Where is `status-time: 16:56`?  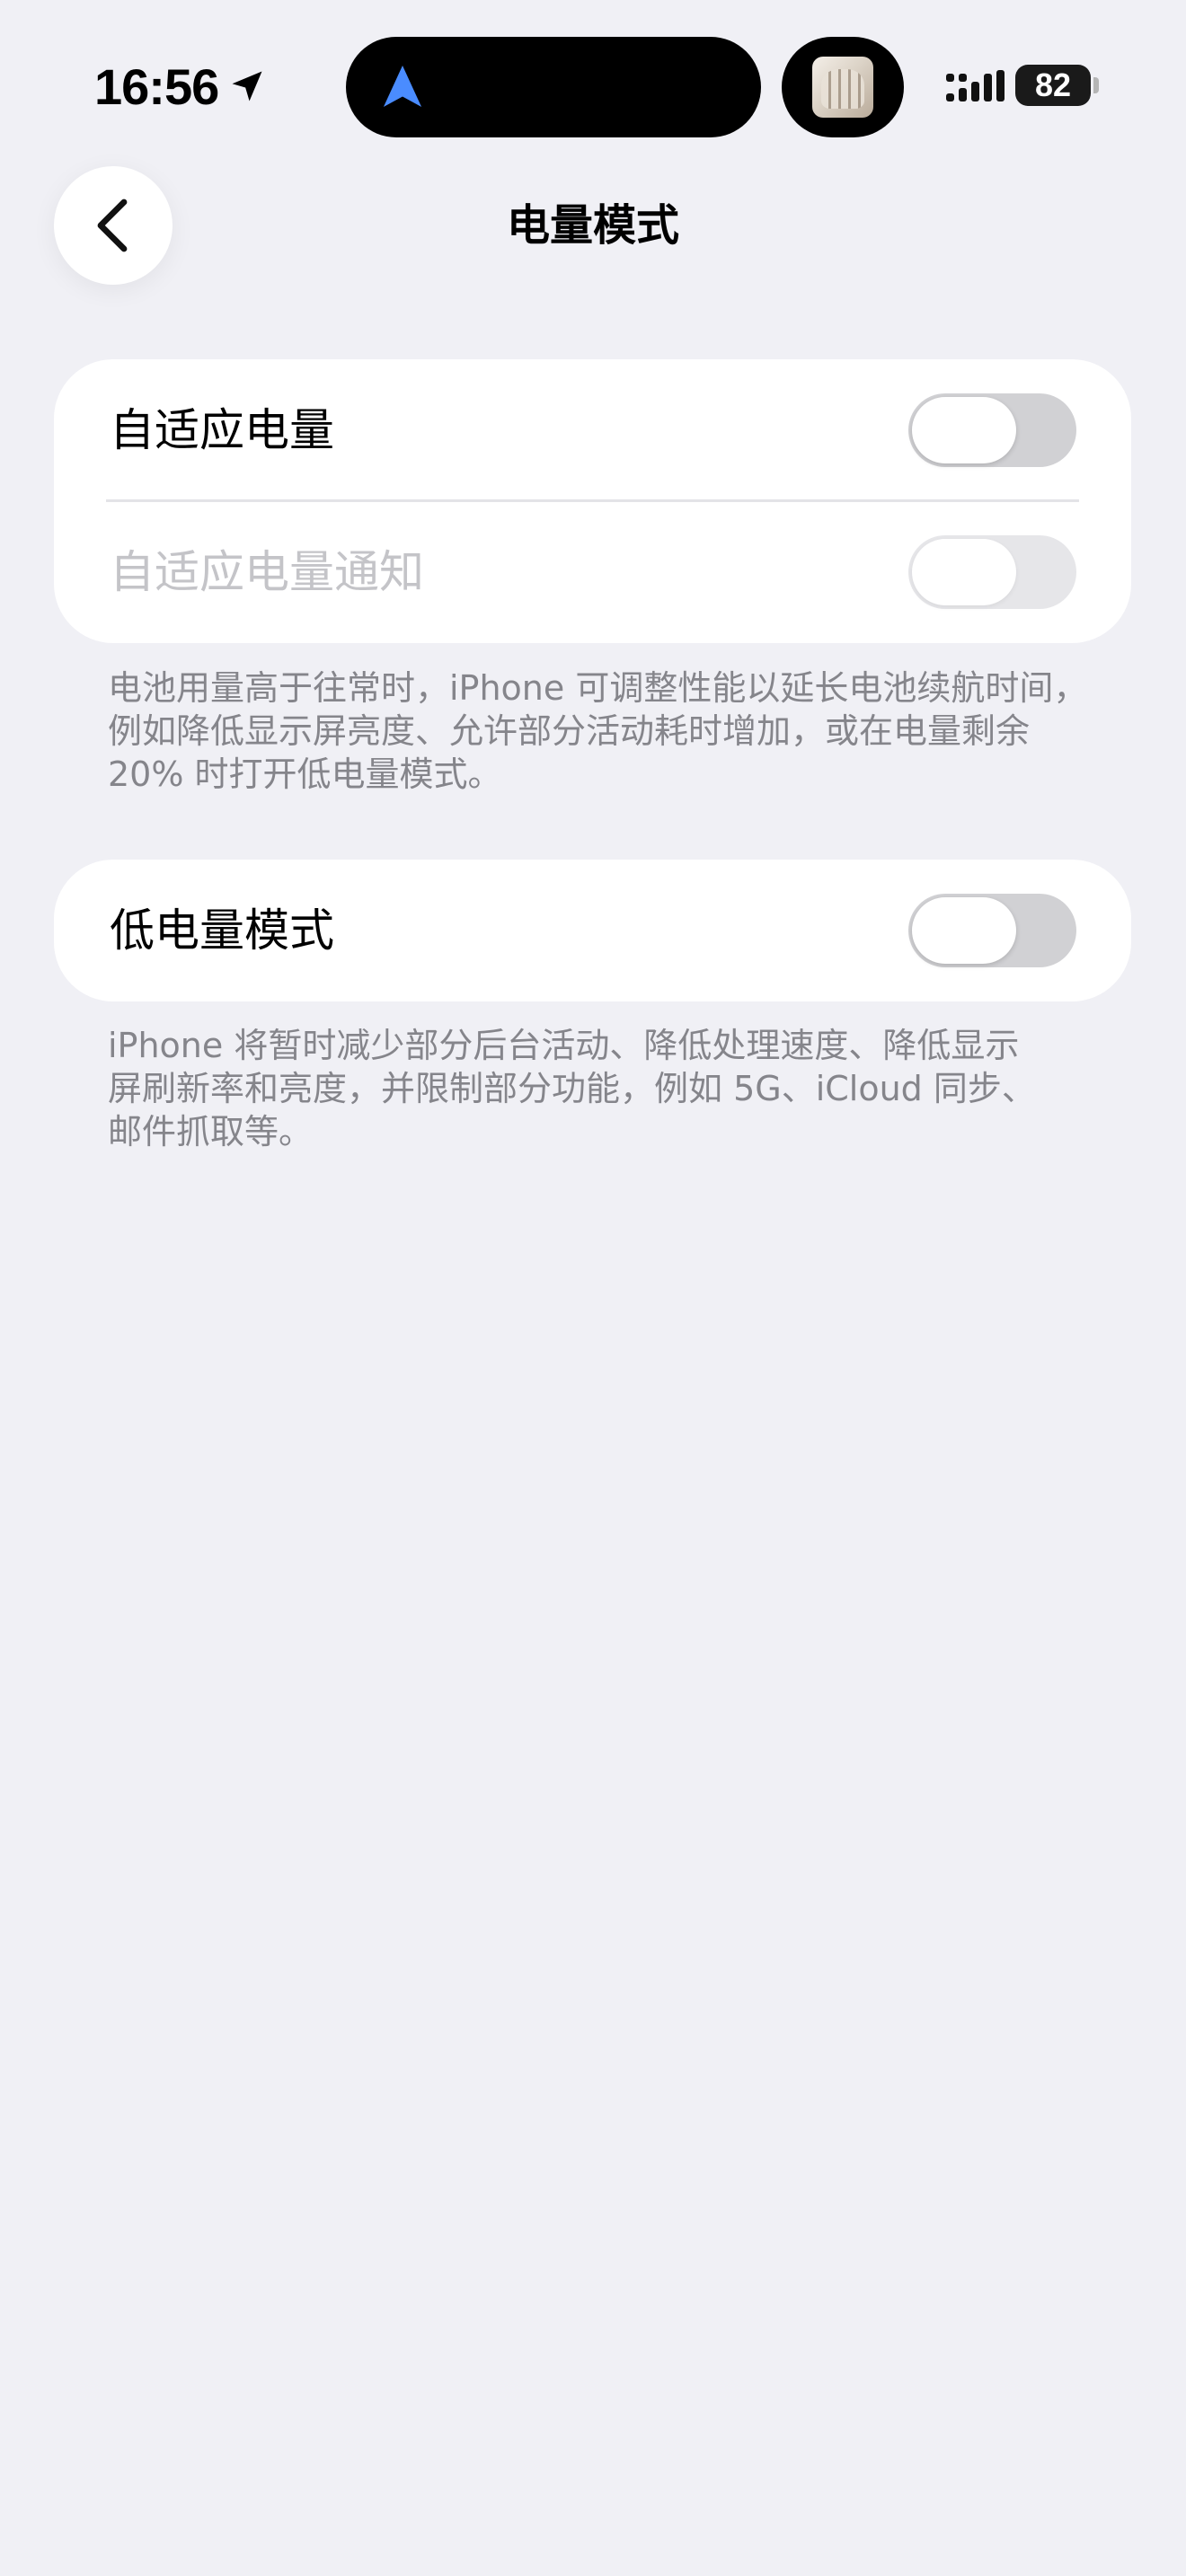
status-time: 16:56 is located at coordinates (156, 86).